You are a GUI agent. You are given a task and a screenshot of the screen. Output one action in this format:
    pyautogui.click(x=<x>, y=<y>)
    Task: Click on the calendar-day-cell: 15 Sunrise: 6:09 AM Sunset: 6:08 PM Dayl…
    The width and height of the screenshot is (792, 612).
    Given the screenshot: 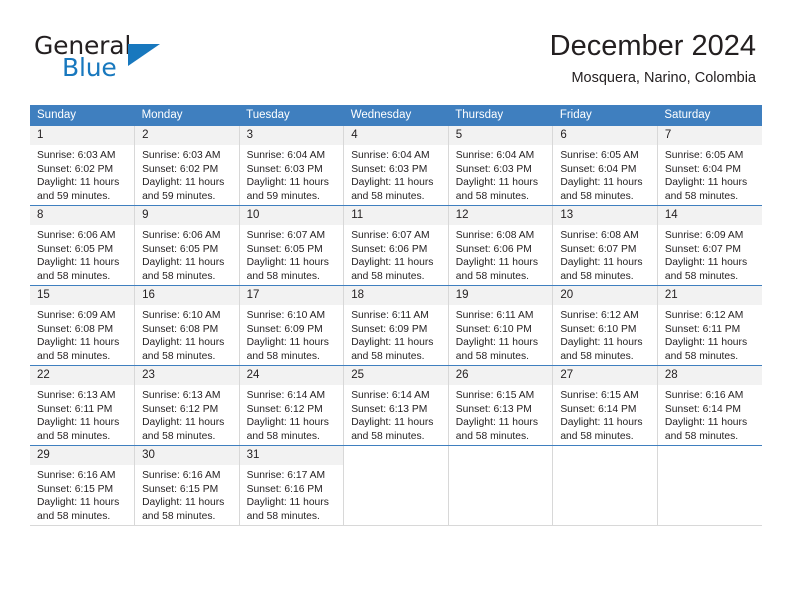 What is the action you would take?
    pyautogui.click(x=83, y=325)
    